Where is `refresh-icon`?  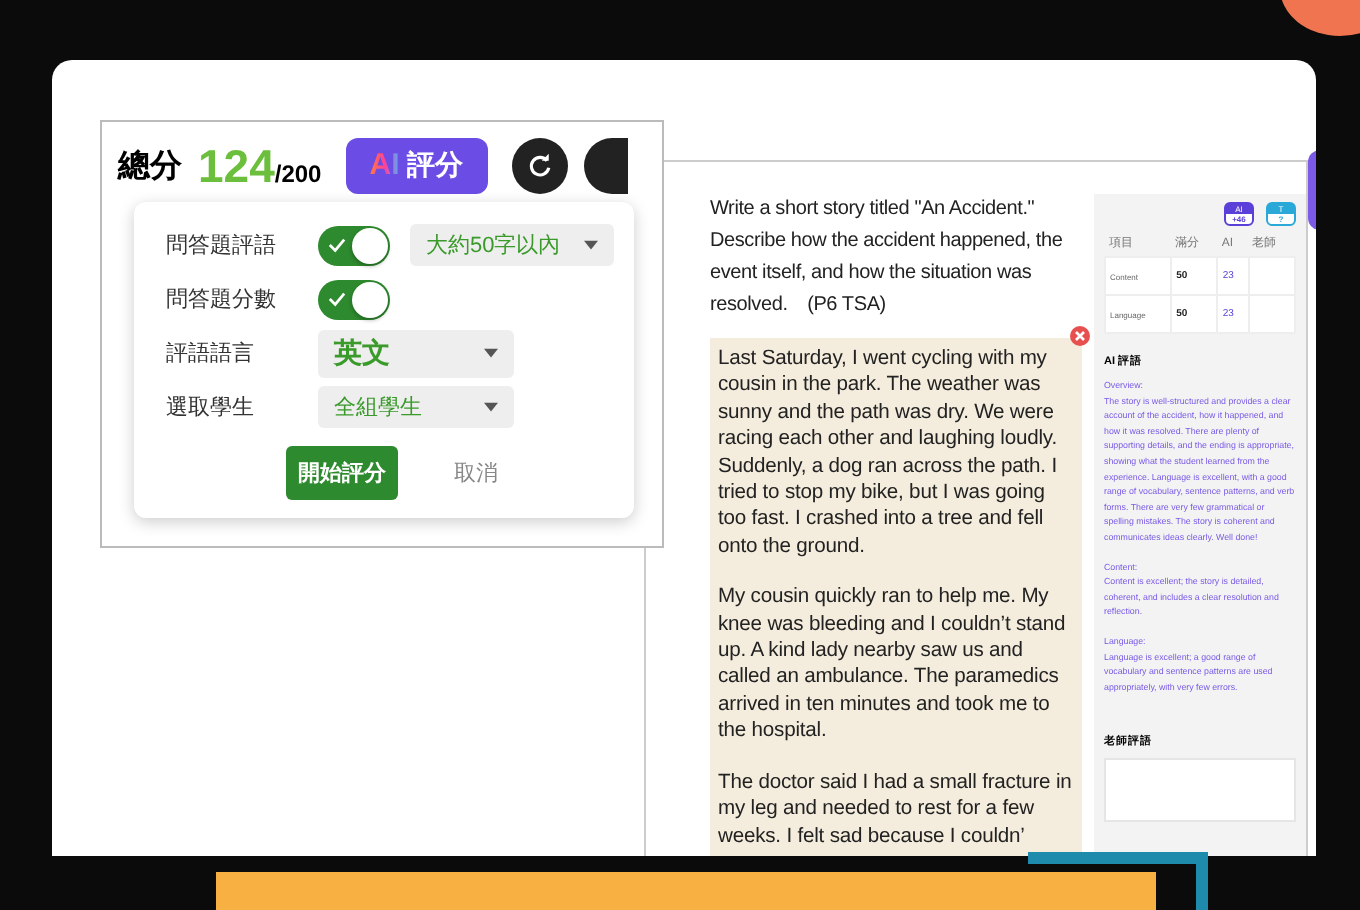 refresh-icon is located at coordinates (539, 166).